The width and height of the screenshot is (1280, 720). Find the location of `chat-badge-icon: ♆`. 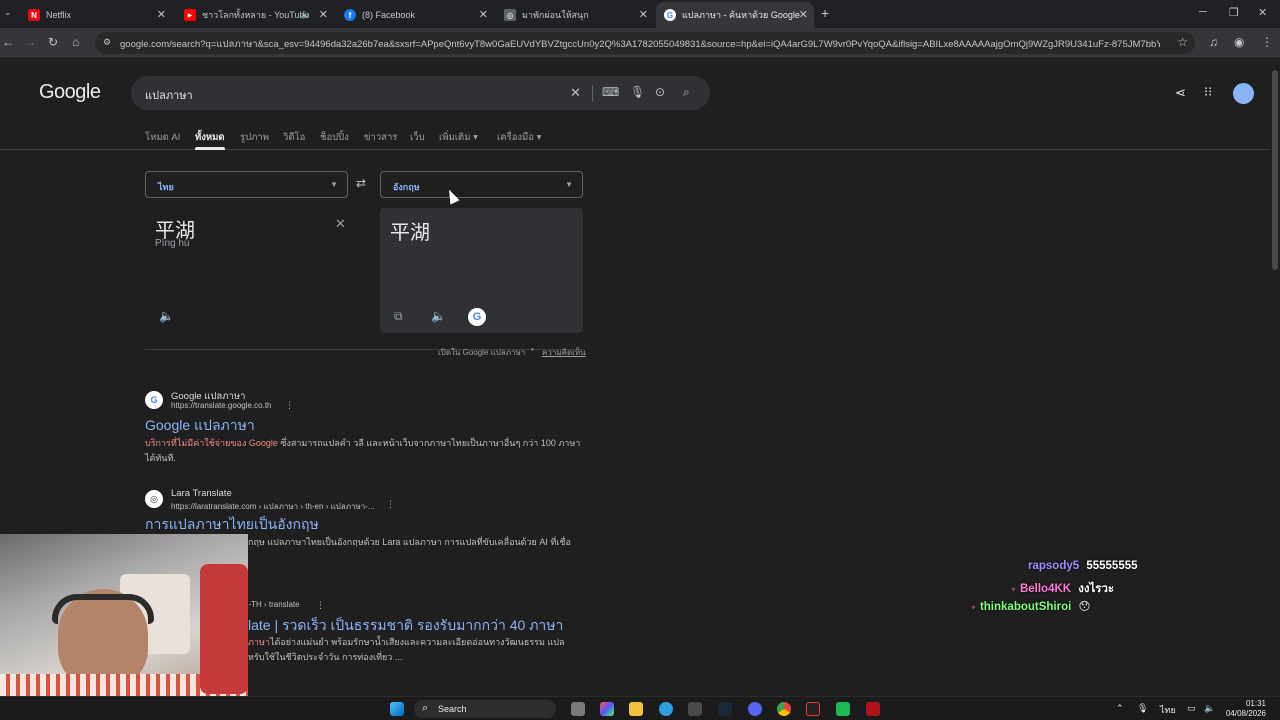

chat-badge-icon: ♆ is located at coordinates (973, 607).